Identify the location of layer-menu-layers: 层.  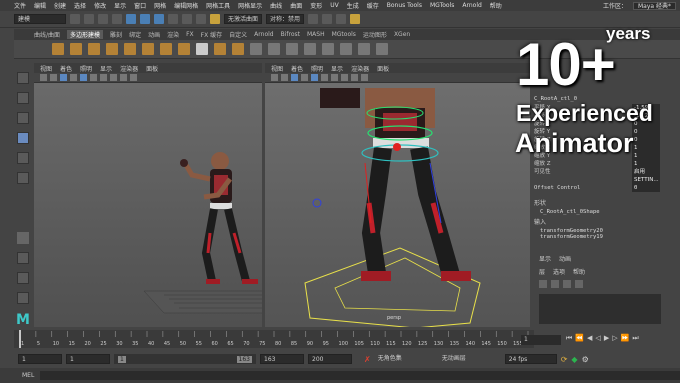
(542, 271).